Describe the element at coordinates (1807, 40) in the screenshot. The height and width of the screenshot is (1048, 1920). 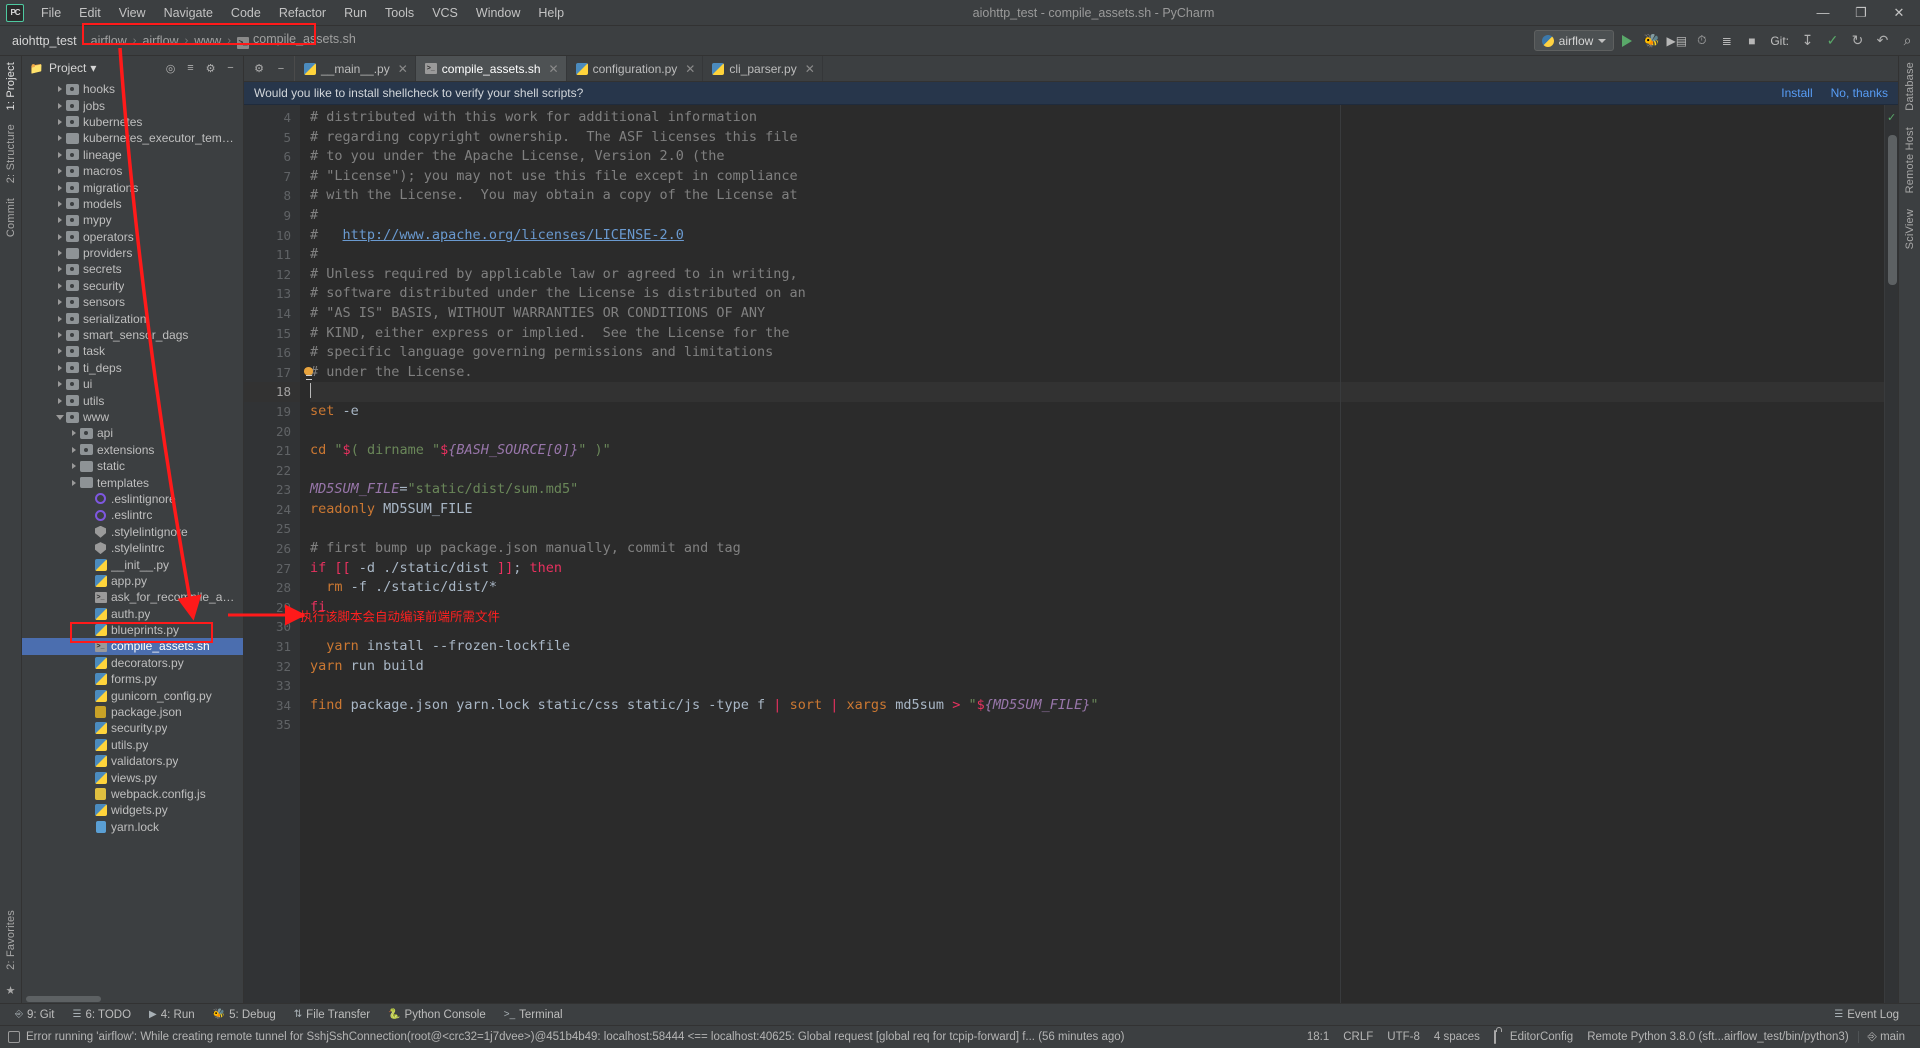
I see `update-project-button: ↧` at that location.